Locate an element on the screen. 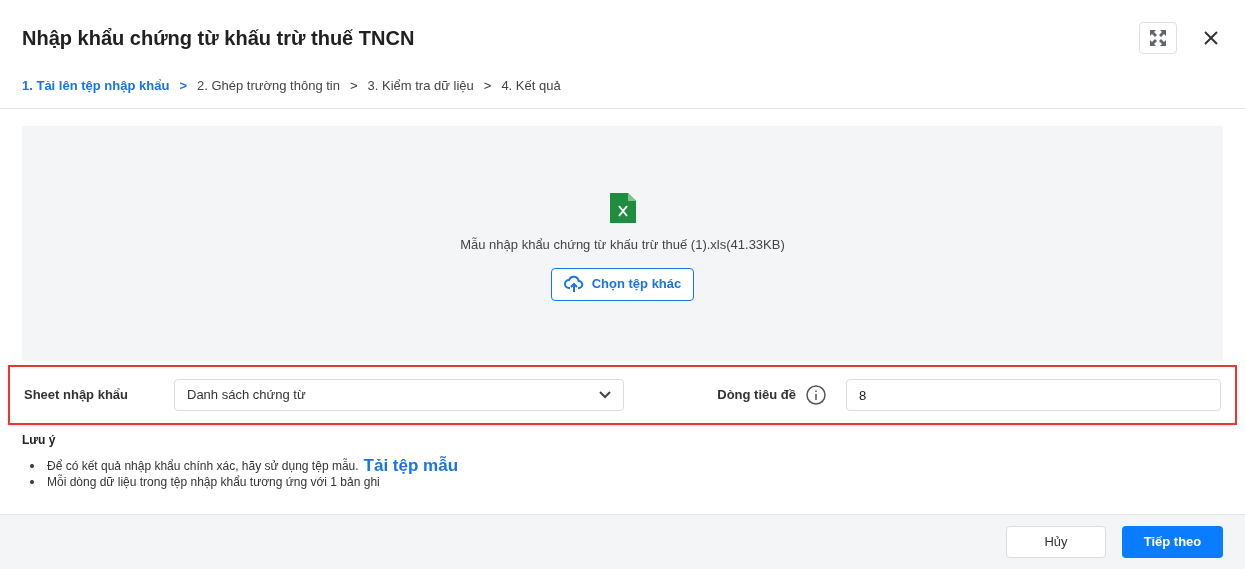  excel-file-icon is located at coordinates (622, 208).